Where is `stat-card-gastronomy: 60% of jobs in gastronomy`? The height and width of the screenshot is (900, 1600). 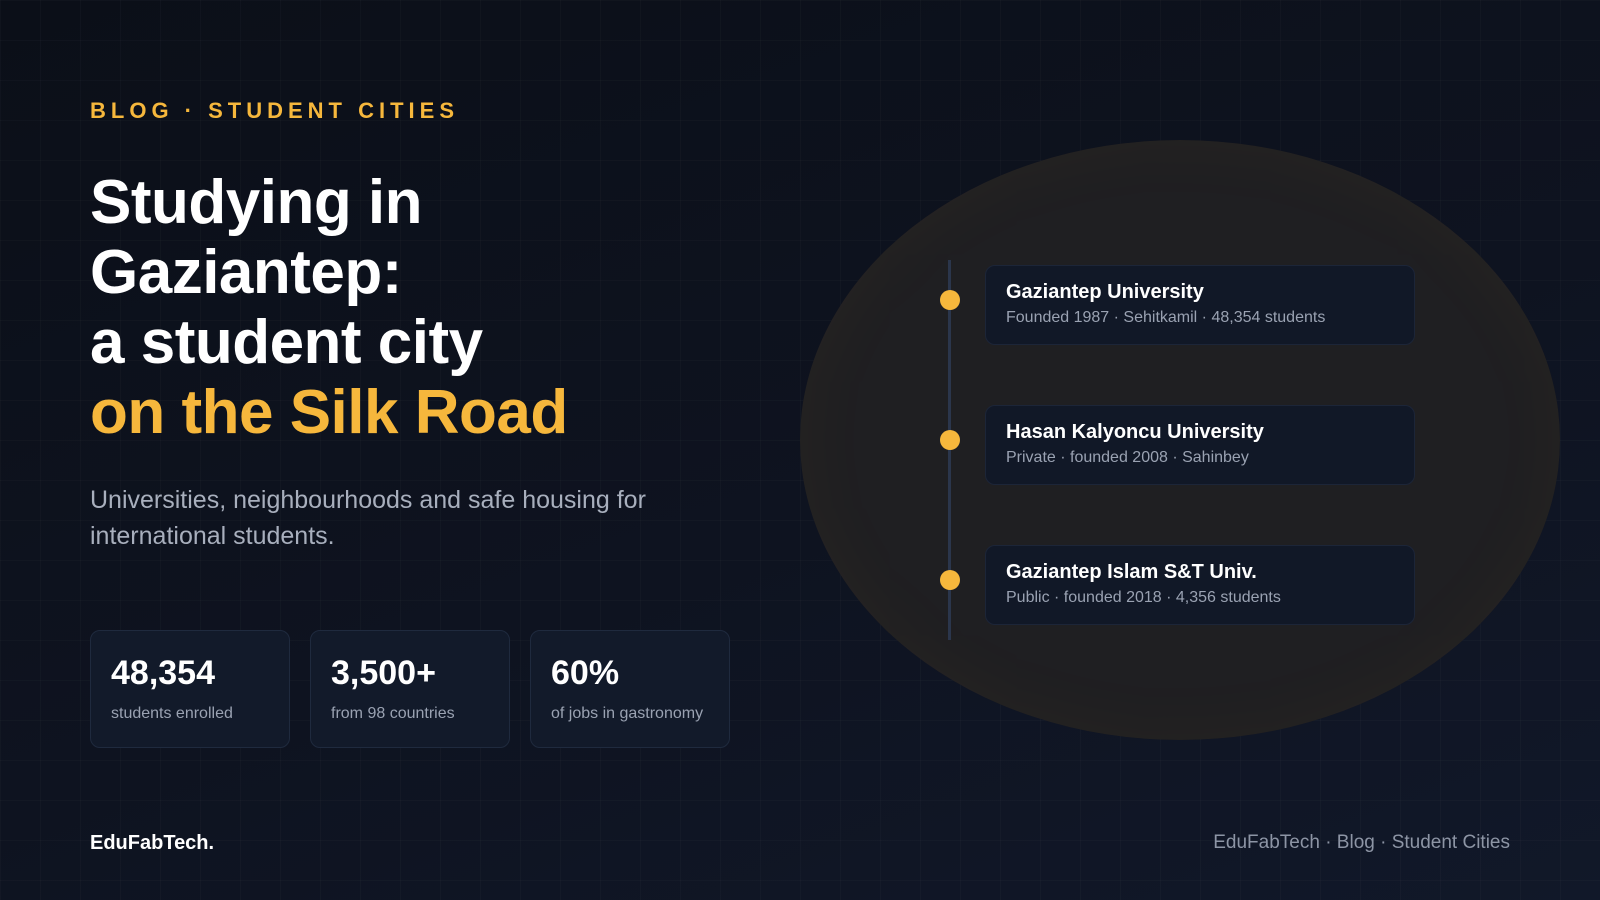 stat-card-gastronomy: 60% of jobs in gastronomy is located at coordinates (630, 689).